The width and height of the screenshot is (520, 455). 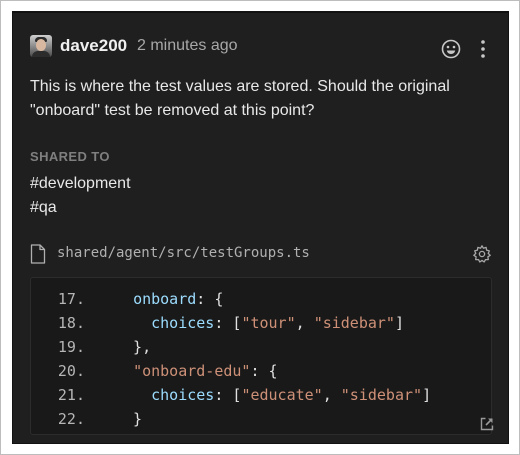 I want to click on more-options-button, so click(x=483, y=49).